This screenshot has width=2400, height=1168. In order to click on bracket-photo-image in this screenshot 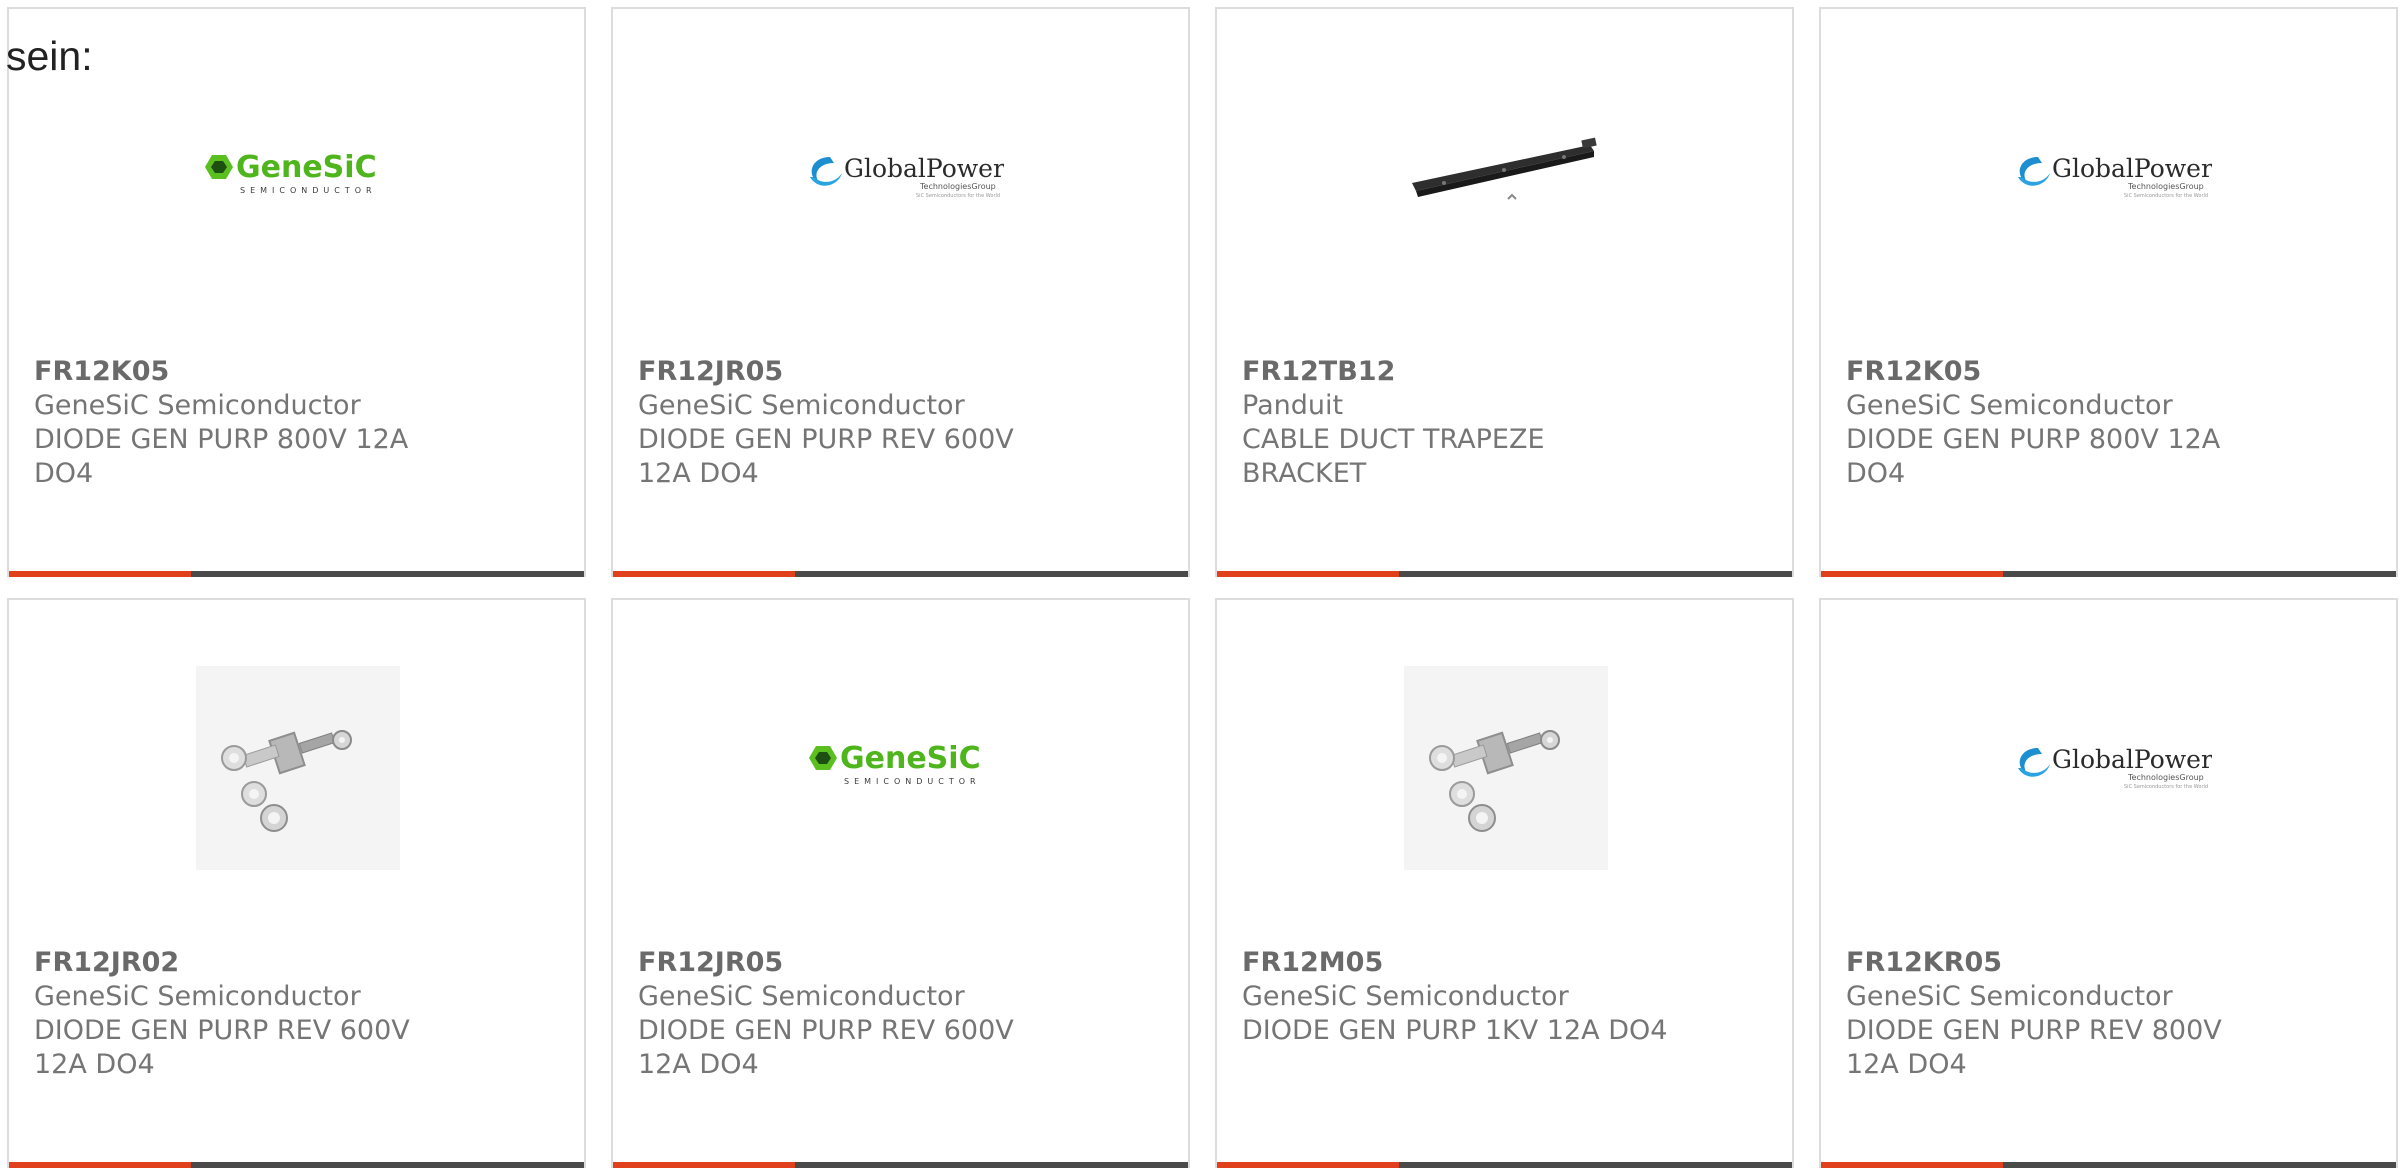, I will do `click(1506, 177)`.